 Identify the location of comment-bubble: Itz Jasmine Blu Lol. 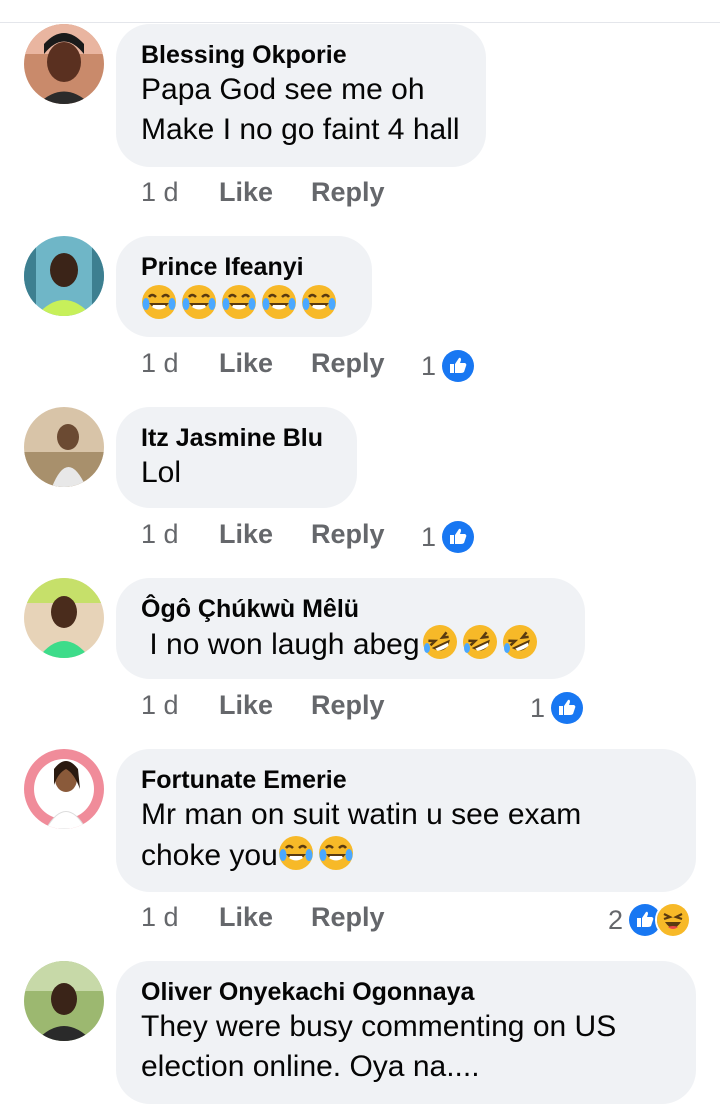
(236, 457).